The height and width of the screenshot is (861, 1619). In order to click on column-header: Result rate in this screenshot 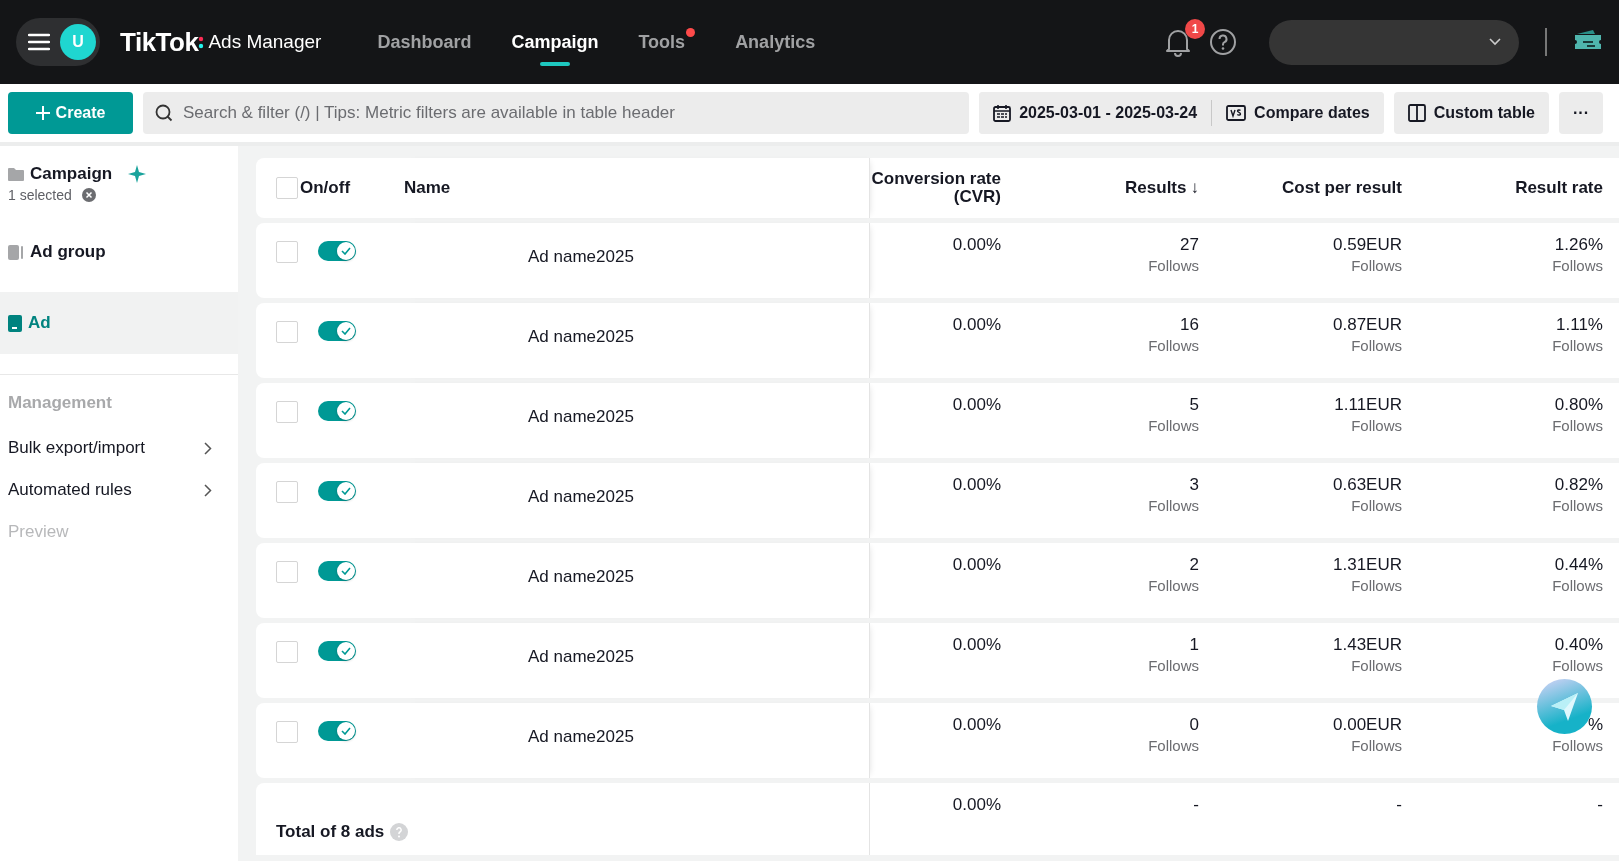, I will do `click(1559, 188)`.